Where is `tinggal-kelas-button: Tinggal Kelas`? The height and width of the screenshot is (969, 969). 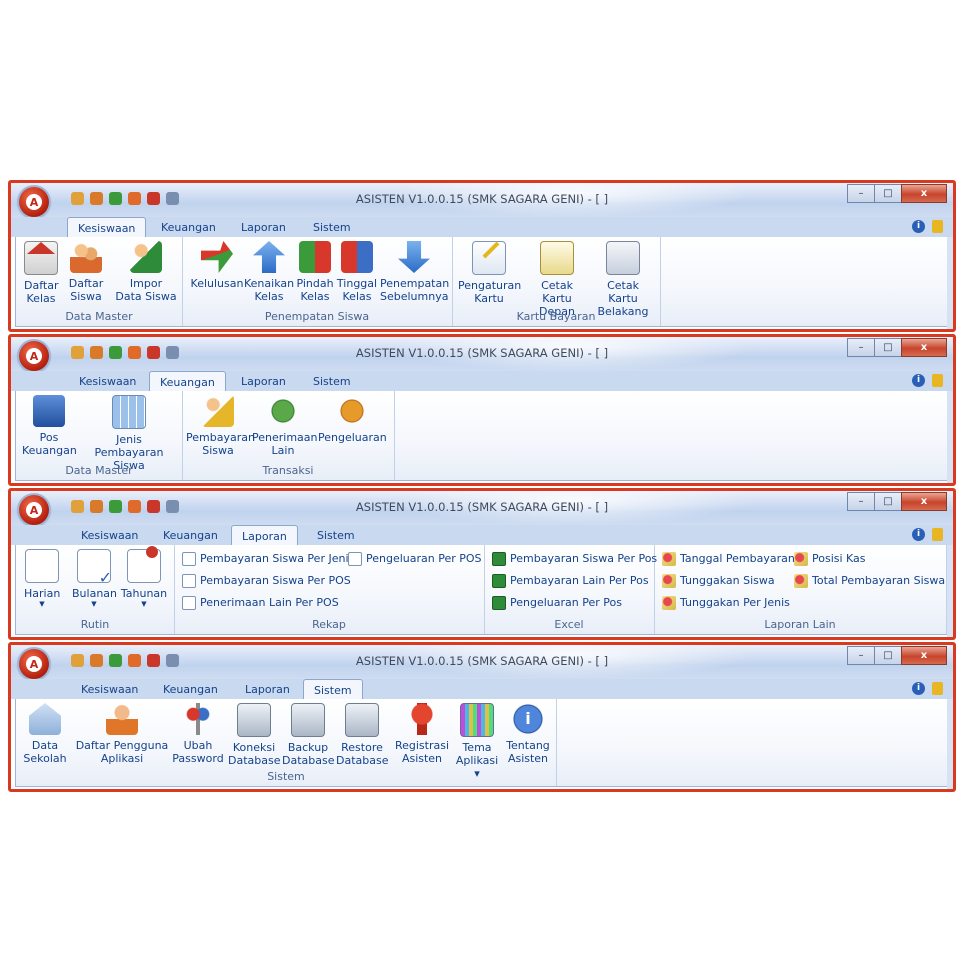
tinggal-kelas-button: Tinggal Kelas is located at coordinates (357, 272).